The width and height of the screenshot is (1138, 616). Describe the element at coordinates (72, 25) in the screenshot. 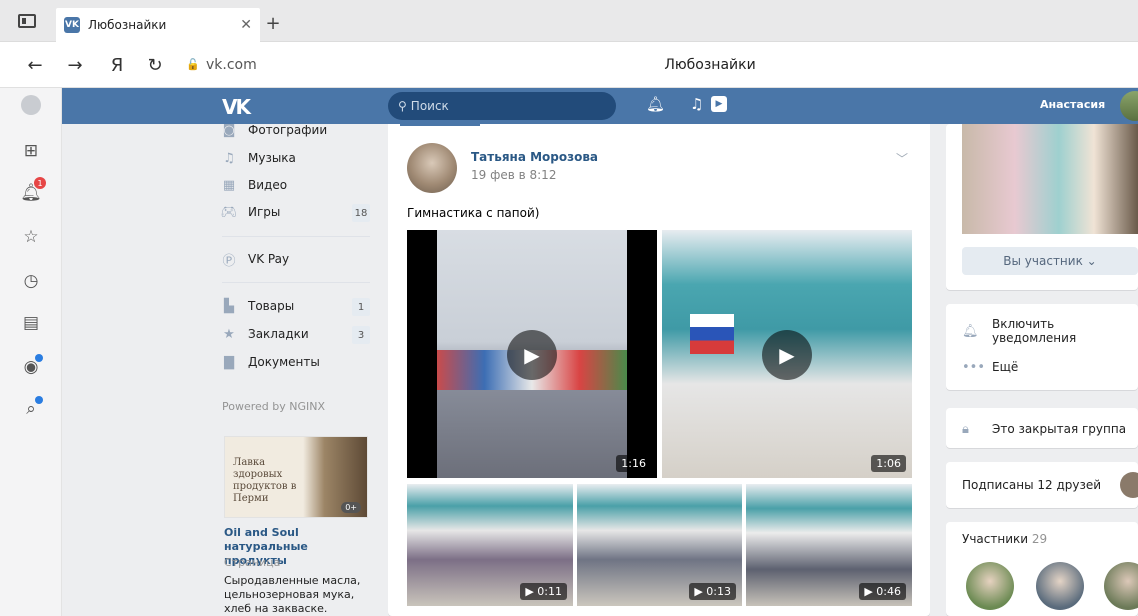

I see `vk-favicon-icon: VK` at that location.